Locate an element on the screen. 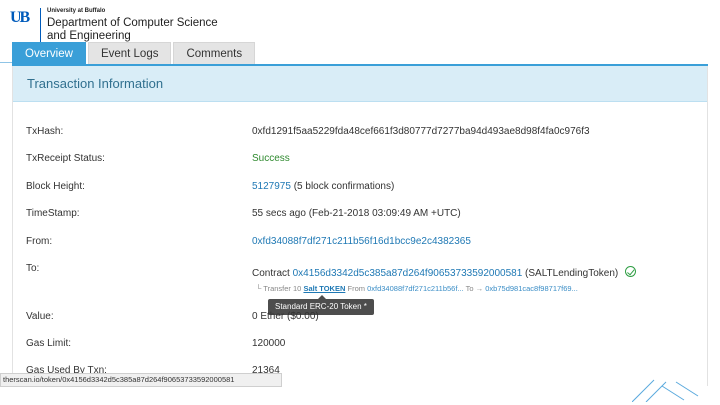 Image resolution: width=720 pixels, height=405 pixels. tab-event-logs: Event Logs is located at coordinates (129, 53).